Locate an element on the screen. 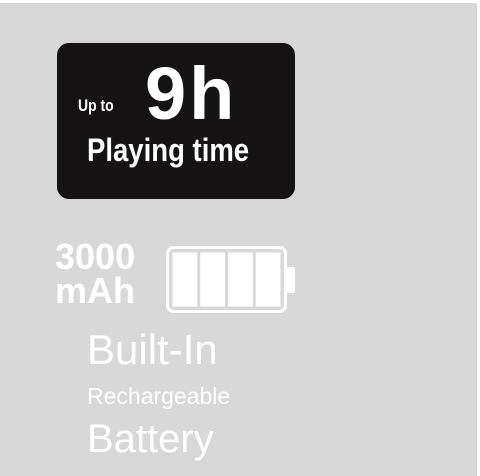 This screenshot has height=476, width=480. battery-charge-segments is located at coordinates (226, 279).